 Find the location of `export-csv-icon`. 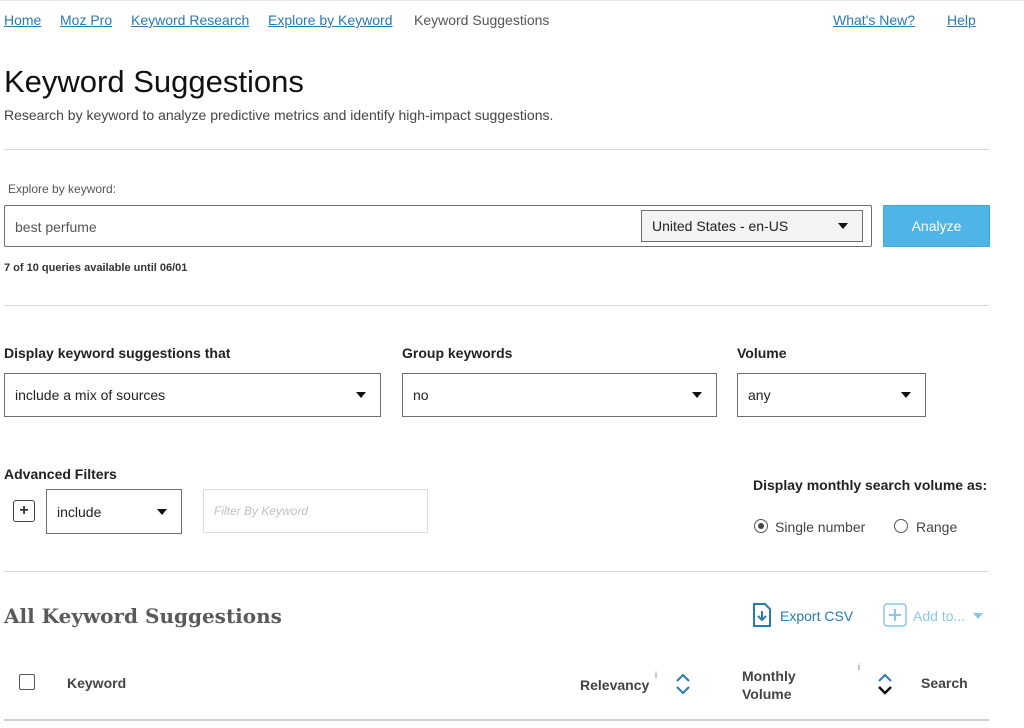

export-csv-icon is located at coordinates (762, 615).